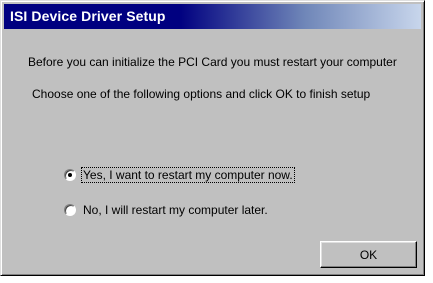 Image resolution: width=433 pixels, height=283 pixels. I want to click on restart-later-option: No, I will restart my computer later., so click(166, 210).